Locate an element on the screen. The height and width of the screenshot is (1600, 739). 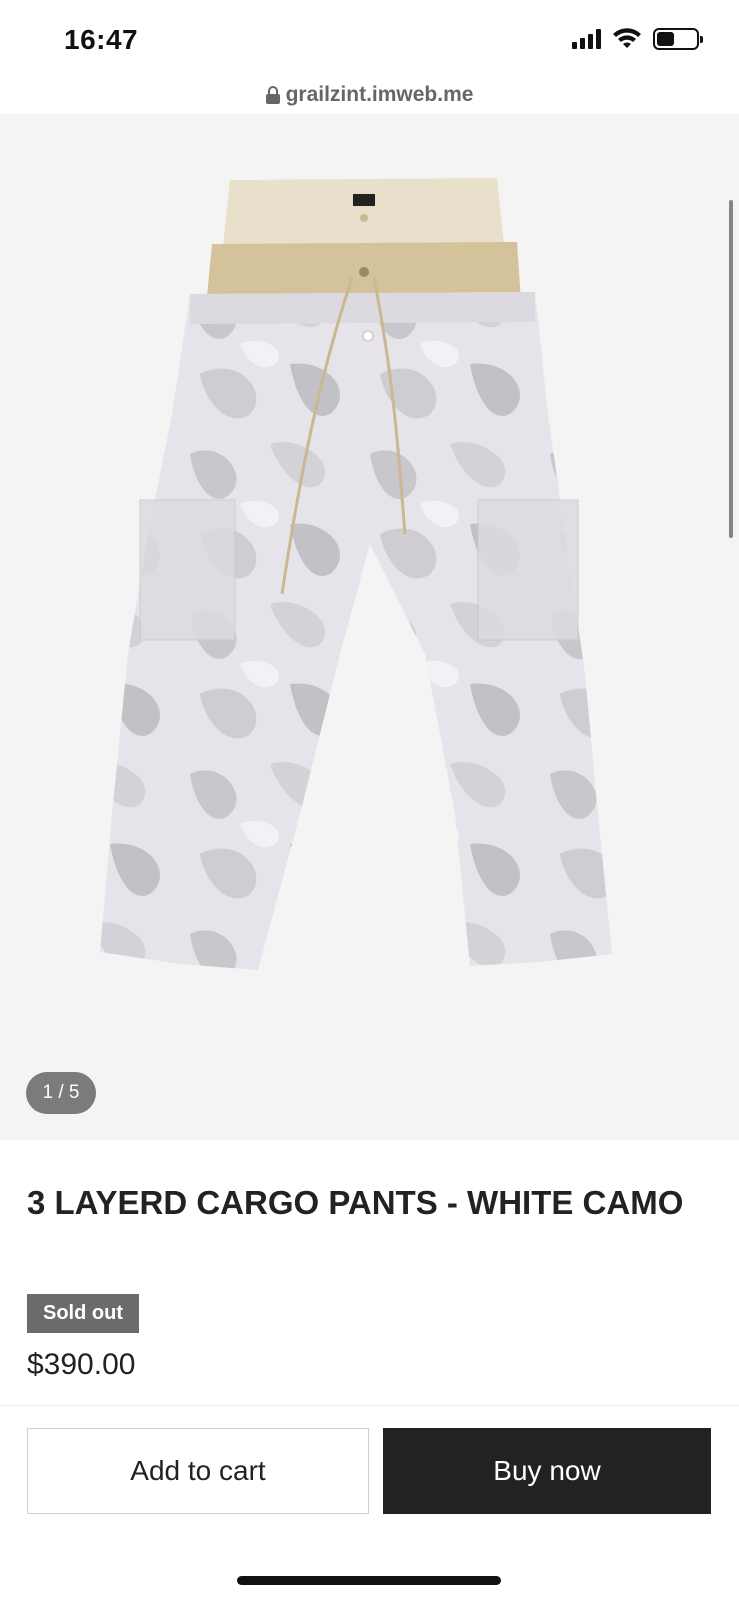
product-price: $390.00 is located at coordinates (81, 1364).